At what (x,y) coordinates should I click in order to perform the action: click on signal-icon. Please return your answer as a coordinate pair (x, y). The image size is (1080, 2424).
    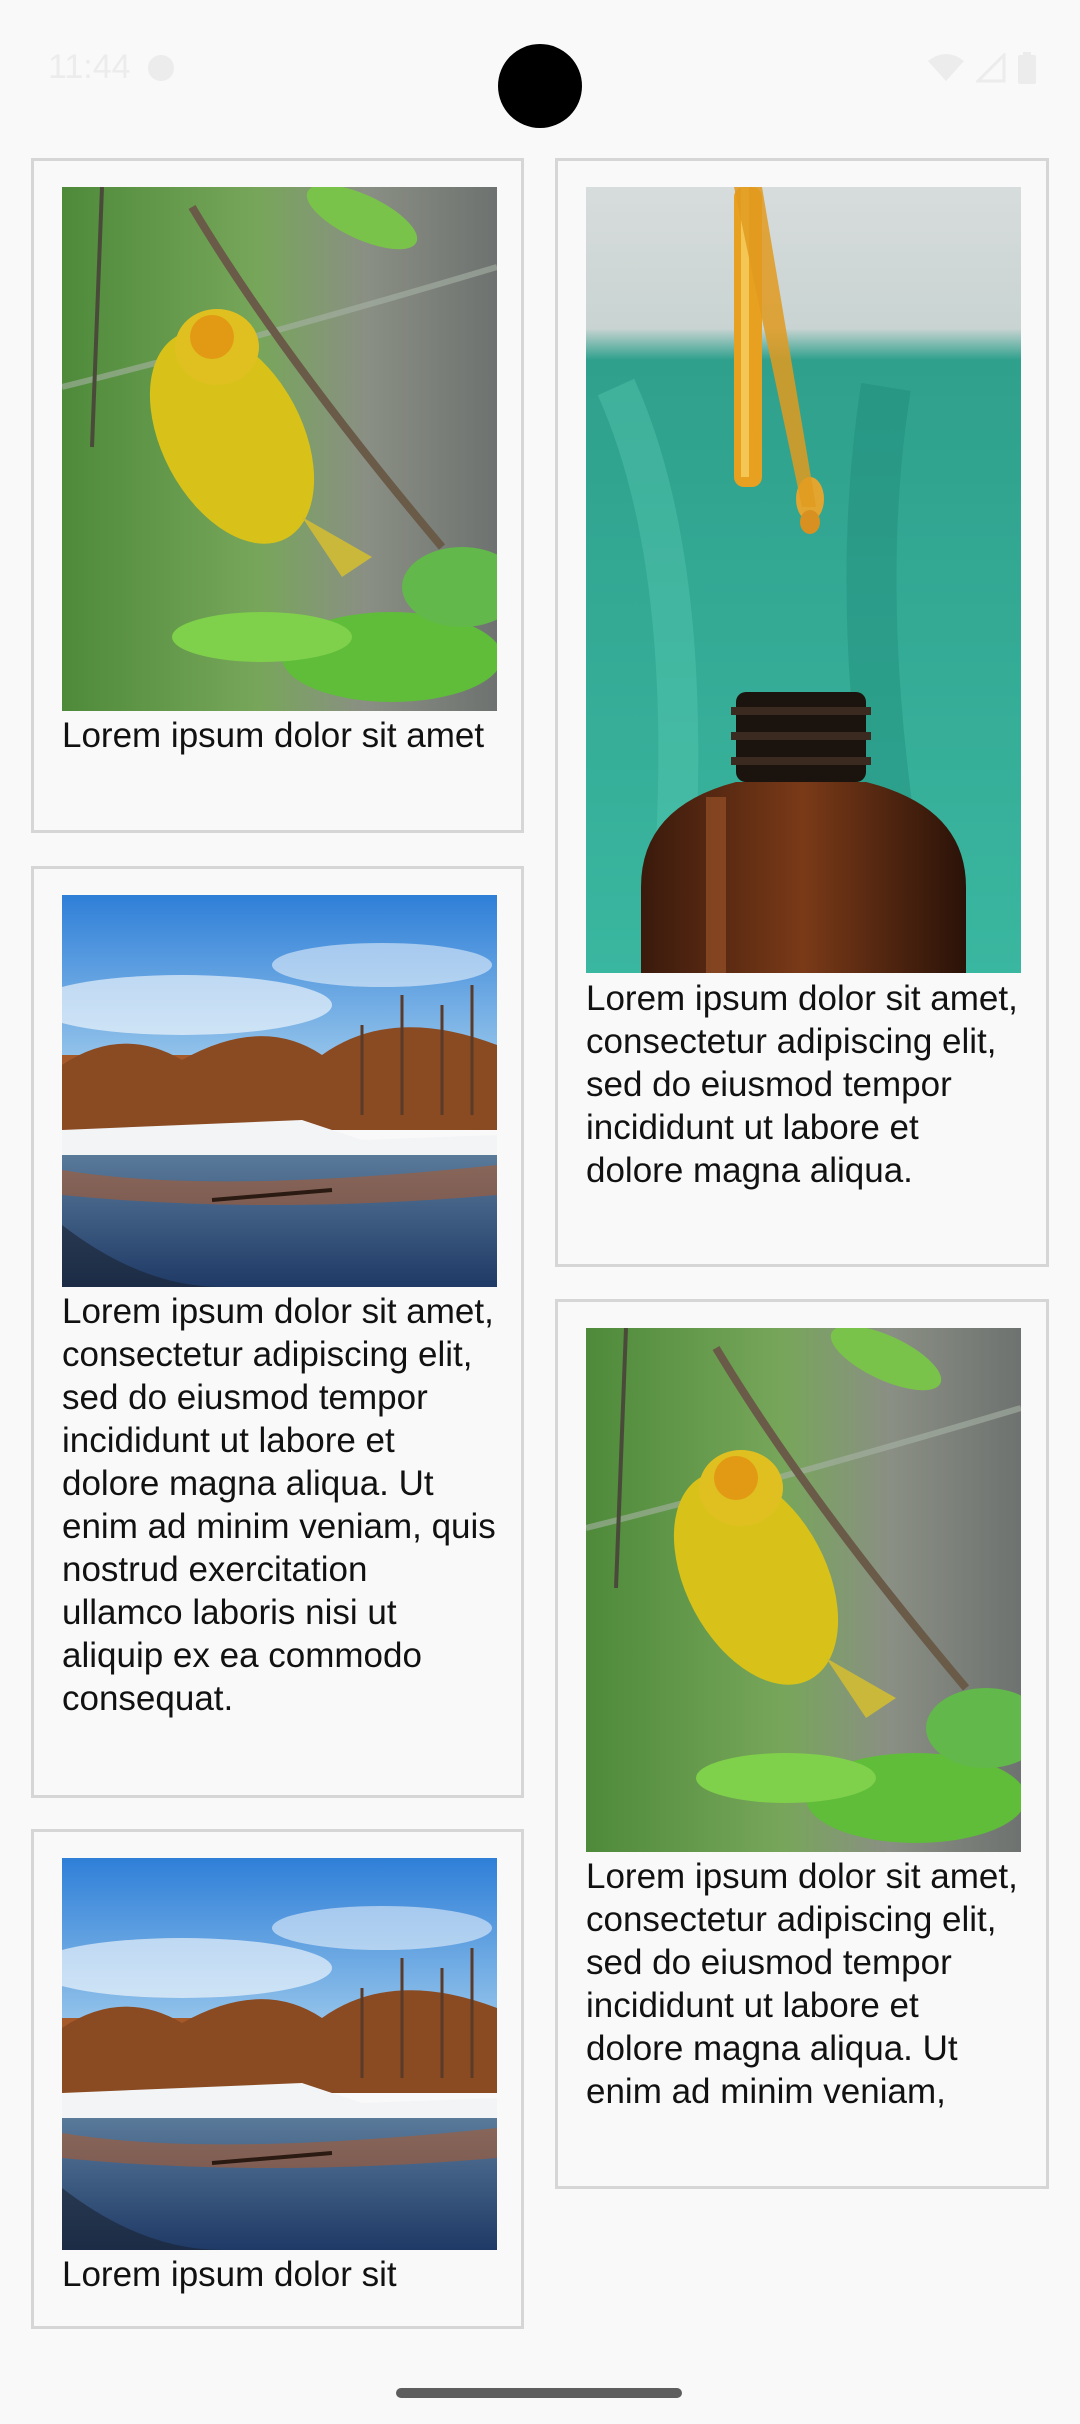
    Looking at the image, I should click on (991, 68).